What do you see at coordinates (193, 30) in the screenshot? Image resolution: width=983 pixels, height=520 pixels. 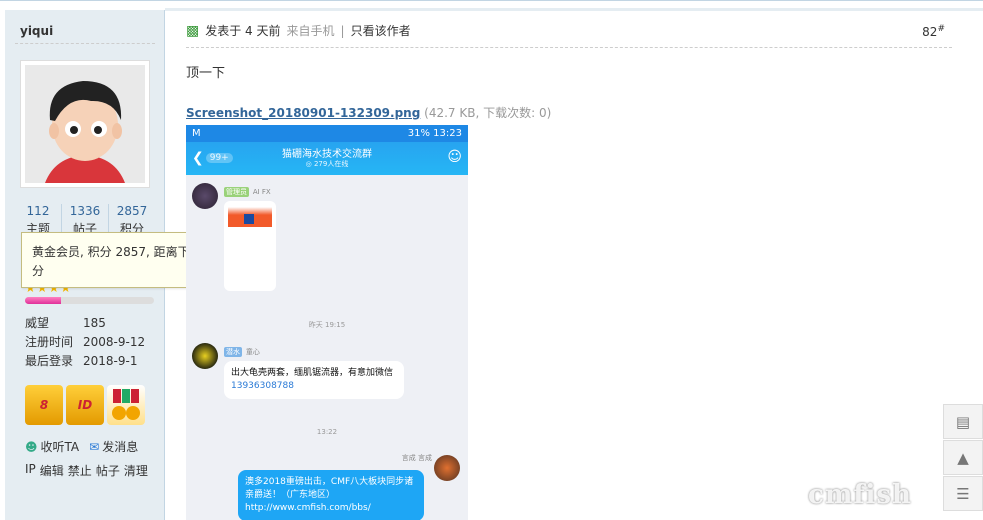 I see `android-icon: ▩` at bounding box center [193, 30].